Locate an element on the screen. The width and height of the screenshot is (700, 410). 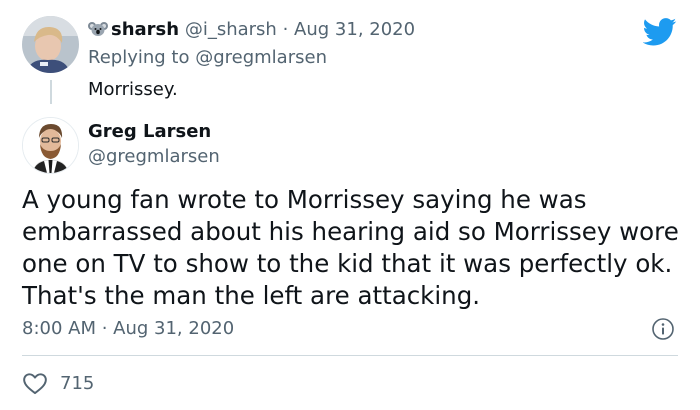
main-author-handle: @gregmlarsen is located at coordinates (154, 157).